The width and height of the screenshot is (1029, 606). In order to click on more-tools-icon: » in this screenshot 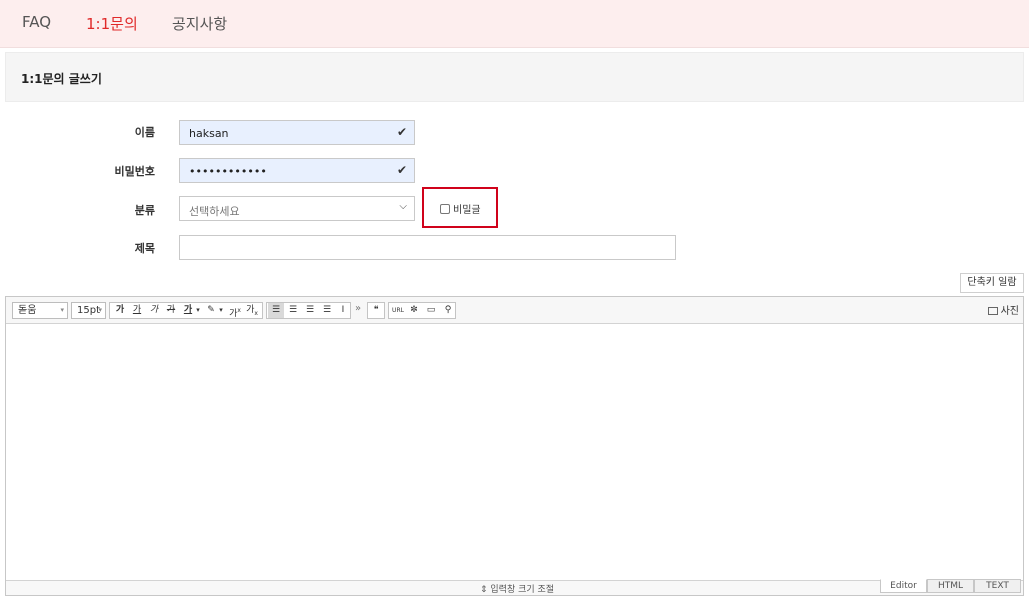, I will do `click(358, 308)`.